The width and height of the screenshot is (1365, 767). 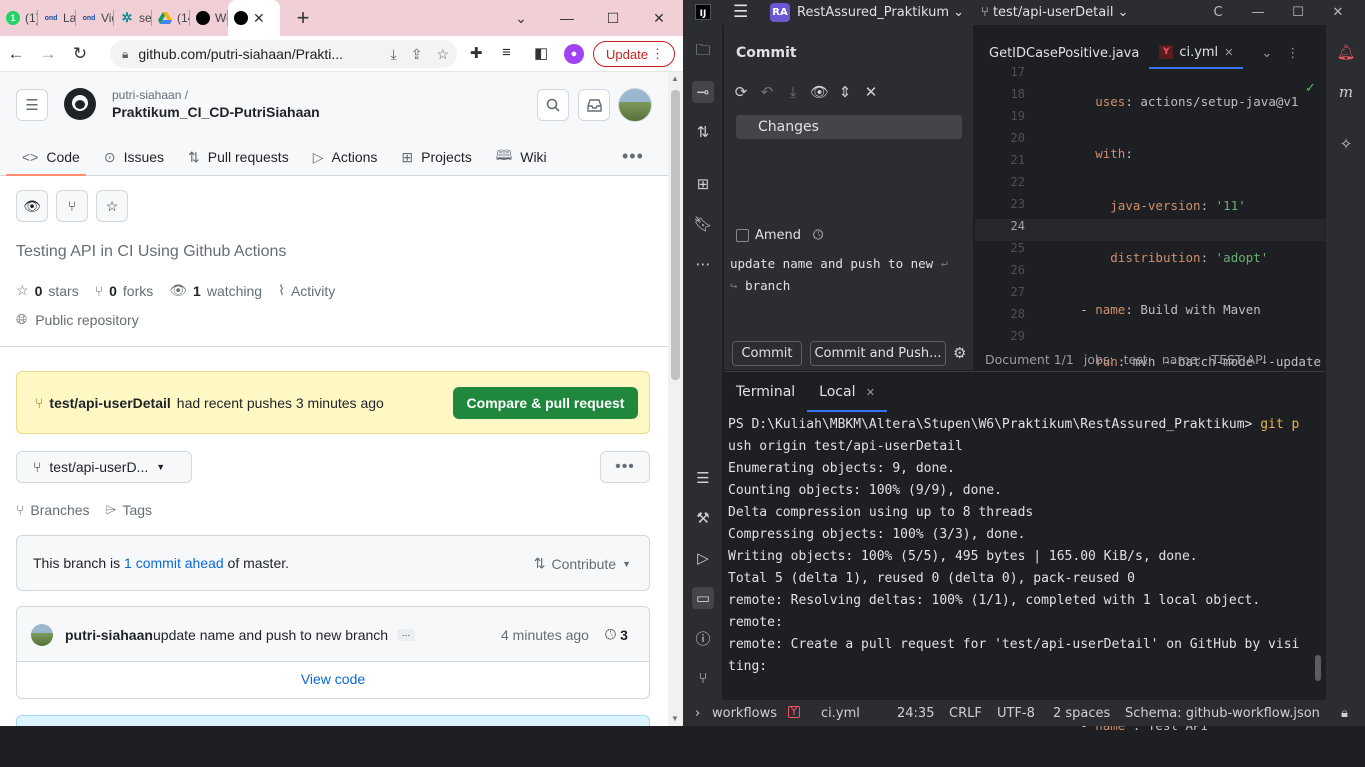 I want to click on tab-actions: ▷ Actions, so click(x=345, y=157).